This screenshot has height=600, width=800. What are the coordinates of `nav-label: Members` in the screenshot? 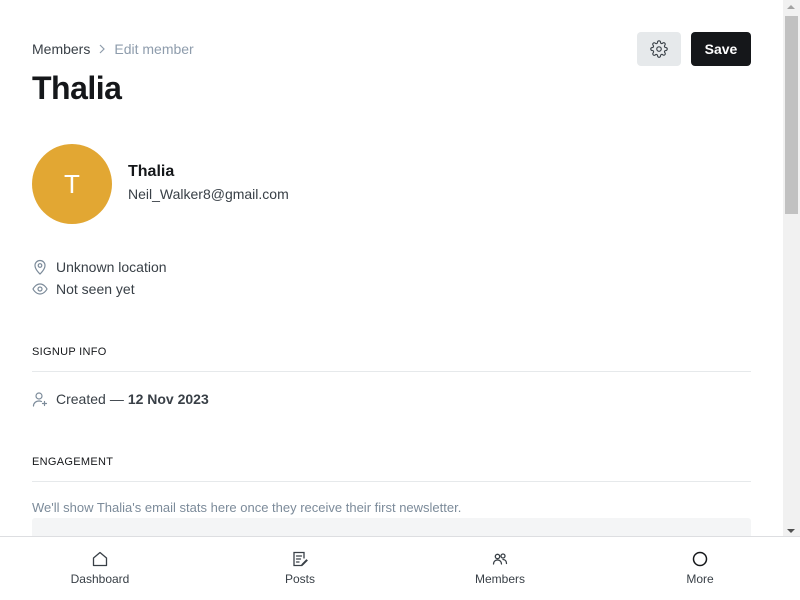 It's located at (499, 579).